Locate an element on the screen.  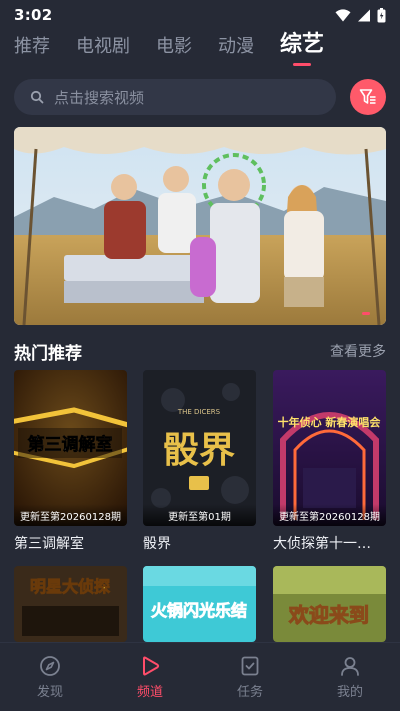
search-icon is located at coordinates (37, 97).